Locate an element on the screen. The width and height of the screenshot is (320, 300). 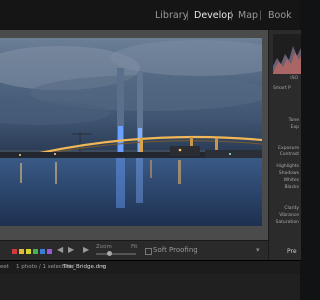
histogram-info: ISO is located at coordinates (294, 78).